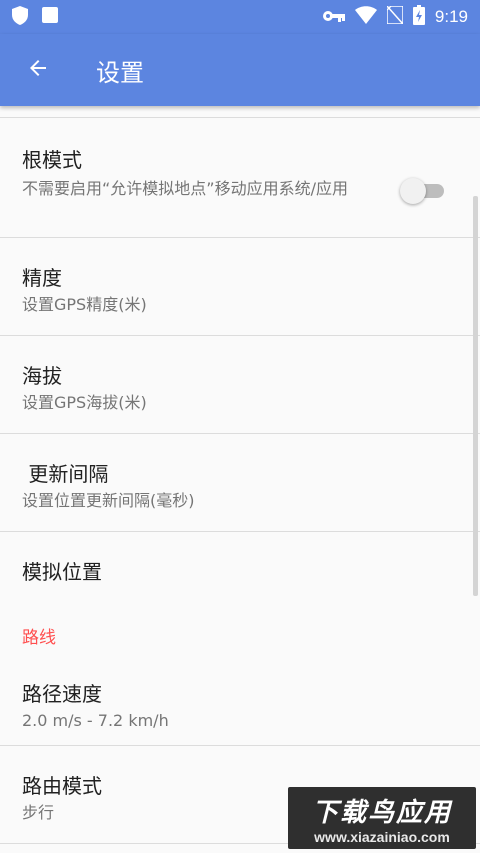 This screenshot has height=853, width=480. What do you see at coordinates (65, 474) in the screenshot?
I see `setting-title: 更新间隔` at bounding box center [65, 474].